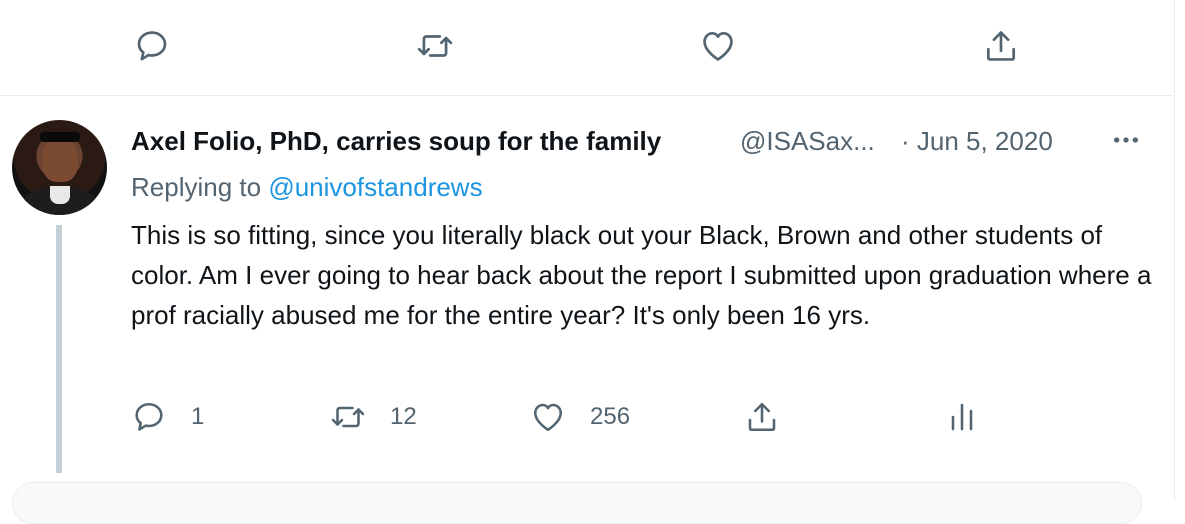 This screenshot has width=1185, height=524. I want to click on retweet-button: 12, so click(373, 417).